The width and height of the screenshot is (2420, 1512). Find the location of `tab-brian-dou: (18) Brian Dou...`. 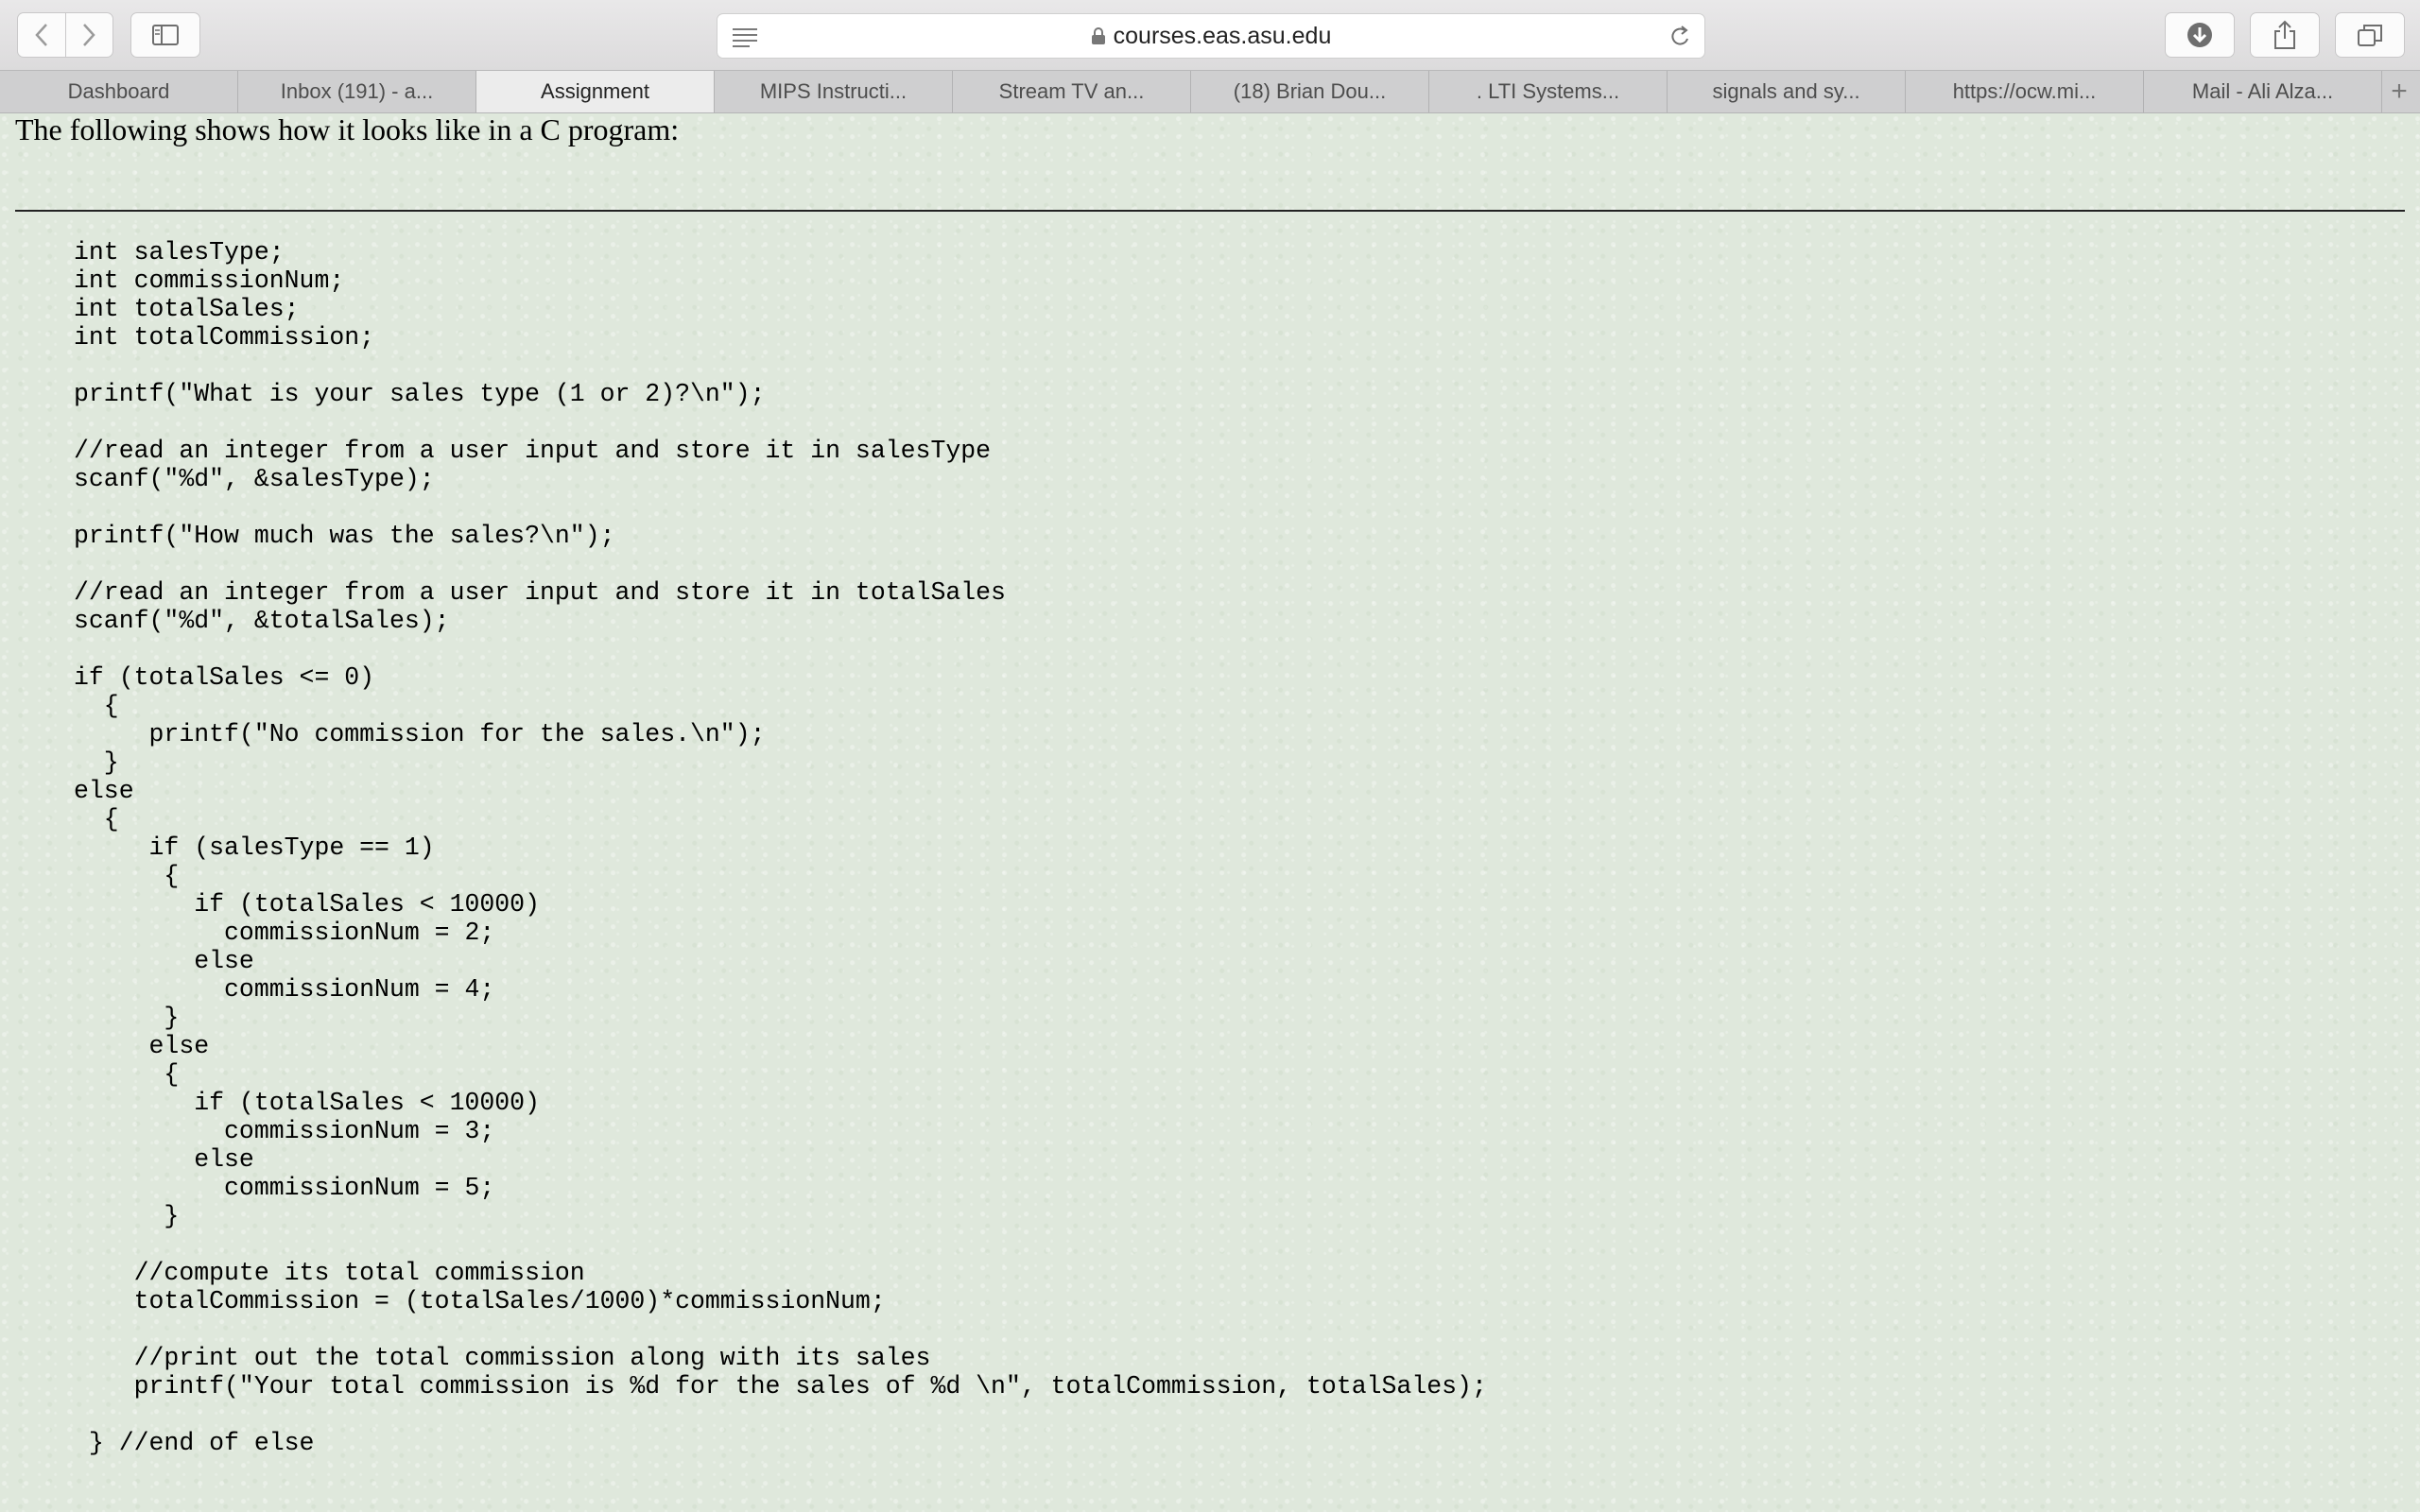

tab-brian-dou: (18) Brian Dou... is located at coordinates (1310, 91).